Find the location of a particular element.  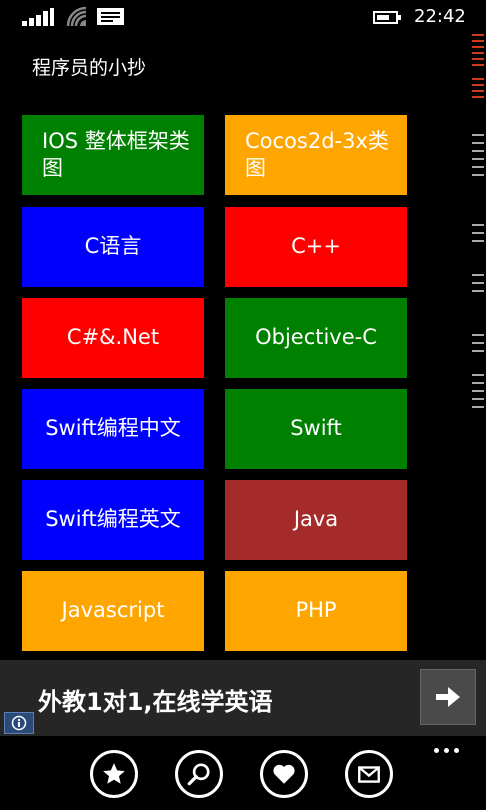

tile-label: C语言 is located at coordinates (113, 246).